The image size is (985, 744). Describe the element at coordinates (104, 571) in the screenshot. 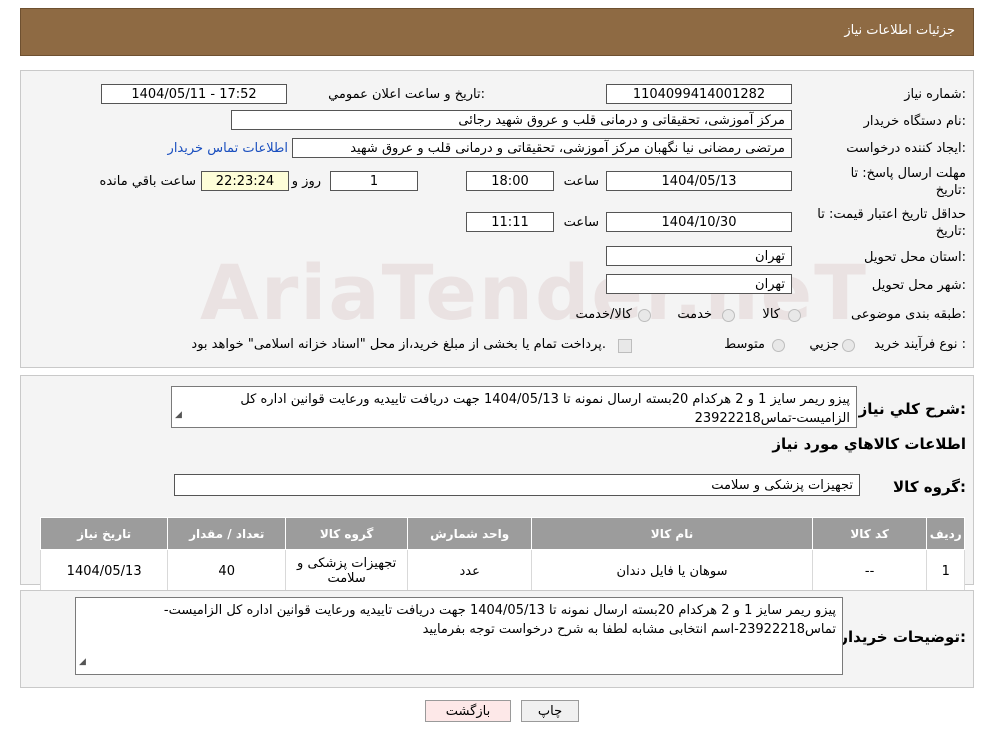

I see `cell-date: 1404/05/13` at that location.